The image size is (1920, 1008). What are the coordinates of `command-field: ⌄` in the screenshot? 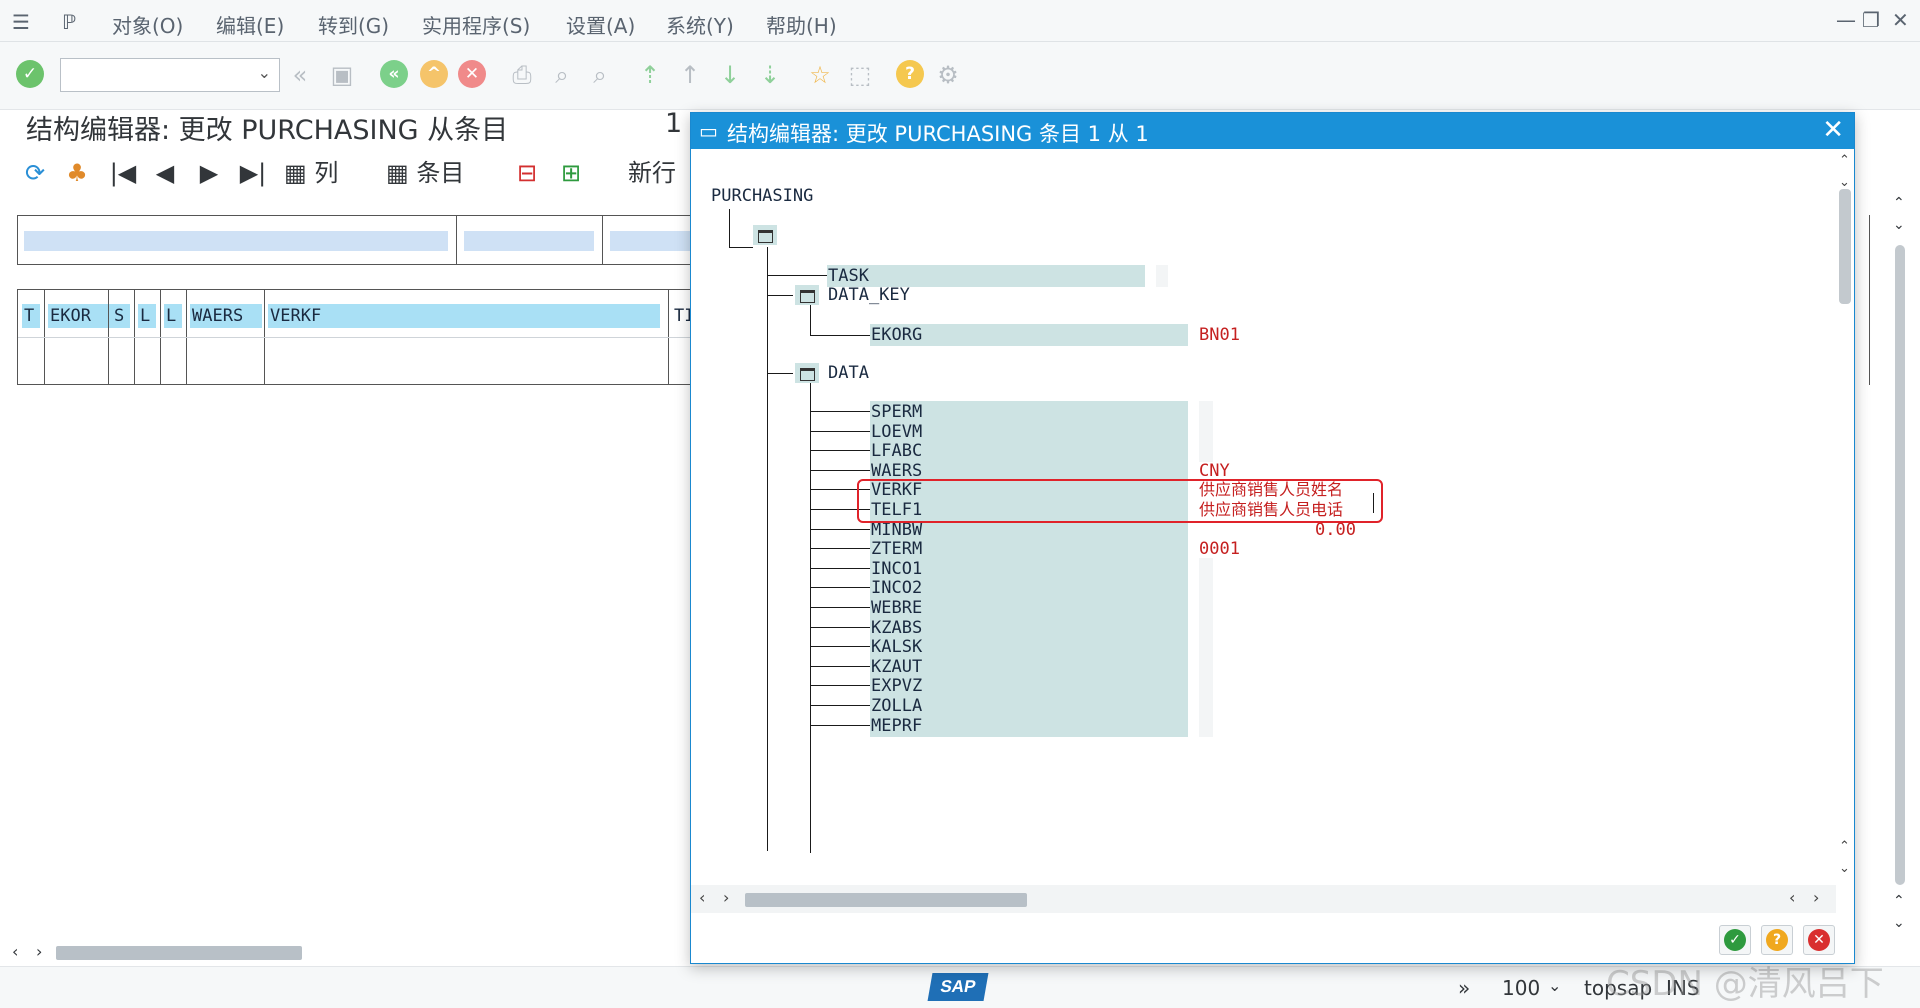 It's located at (170, 75).